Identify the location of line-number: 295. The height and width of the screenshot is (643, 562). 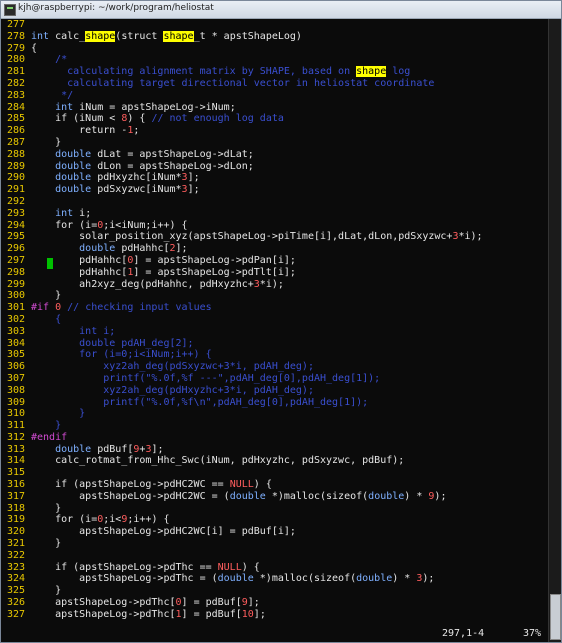
(16, 237).